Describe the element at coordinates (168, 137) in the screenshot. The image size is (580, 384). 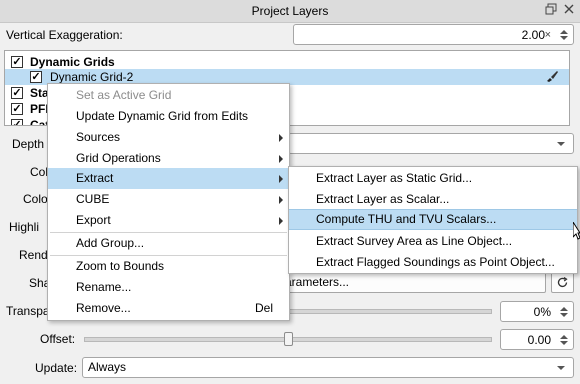
I see `menu-item-sources: Sources` at that location.